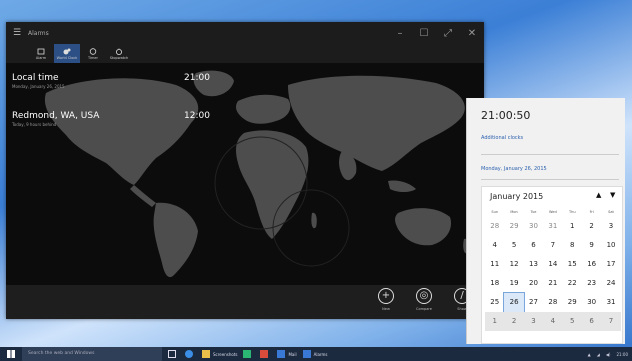  I want to click on week-row: 28 29 30 31 1 2 3, so click(553, 226).